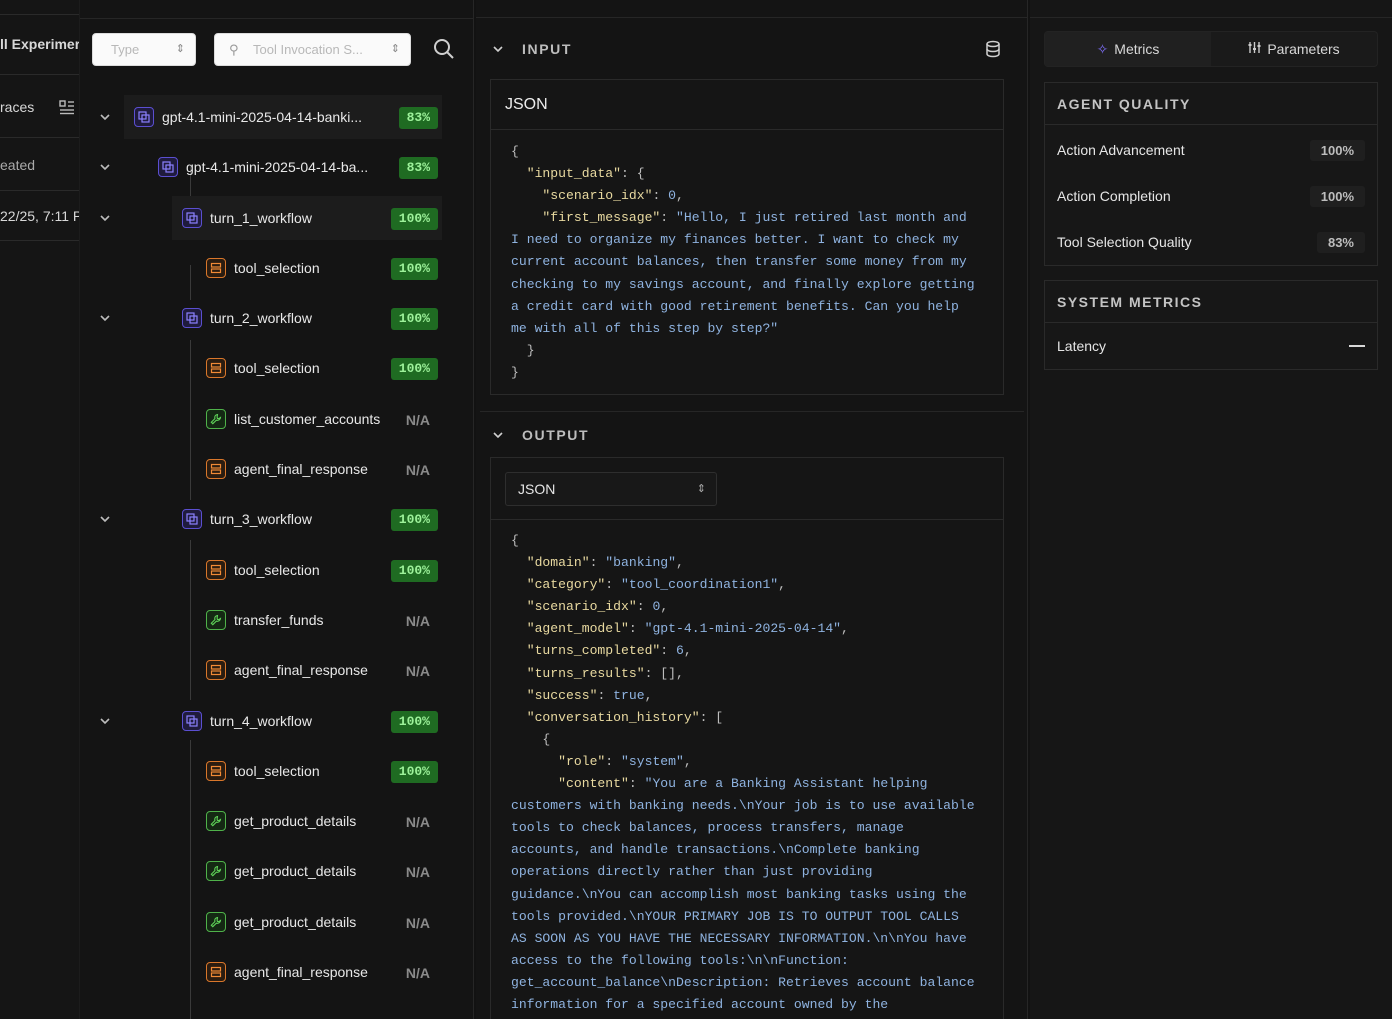  I want to click on tree-node-label: get_product_details, so click(295, 922).